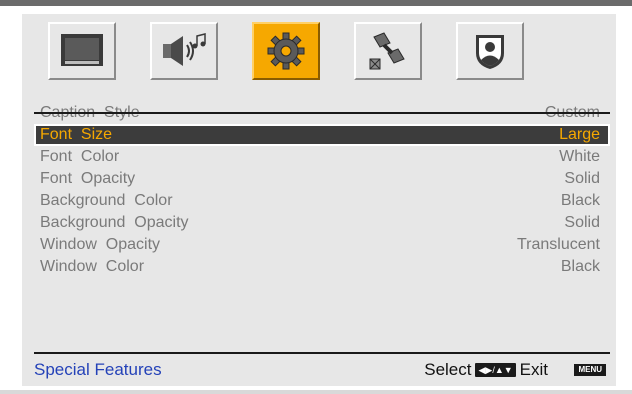 The height and width of the screenshot is (394, 632). I want to click on tab-lock, so click(490, 51).